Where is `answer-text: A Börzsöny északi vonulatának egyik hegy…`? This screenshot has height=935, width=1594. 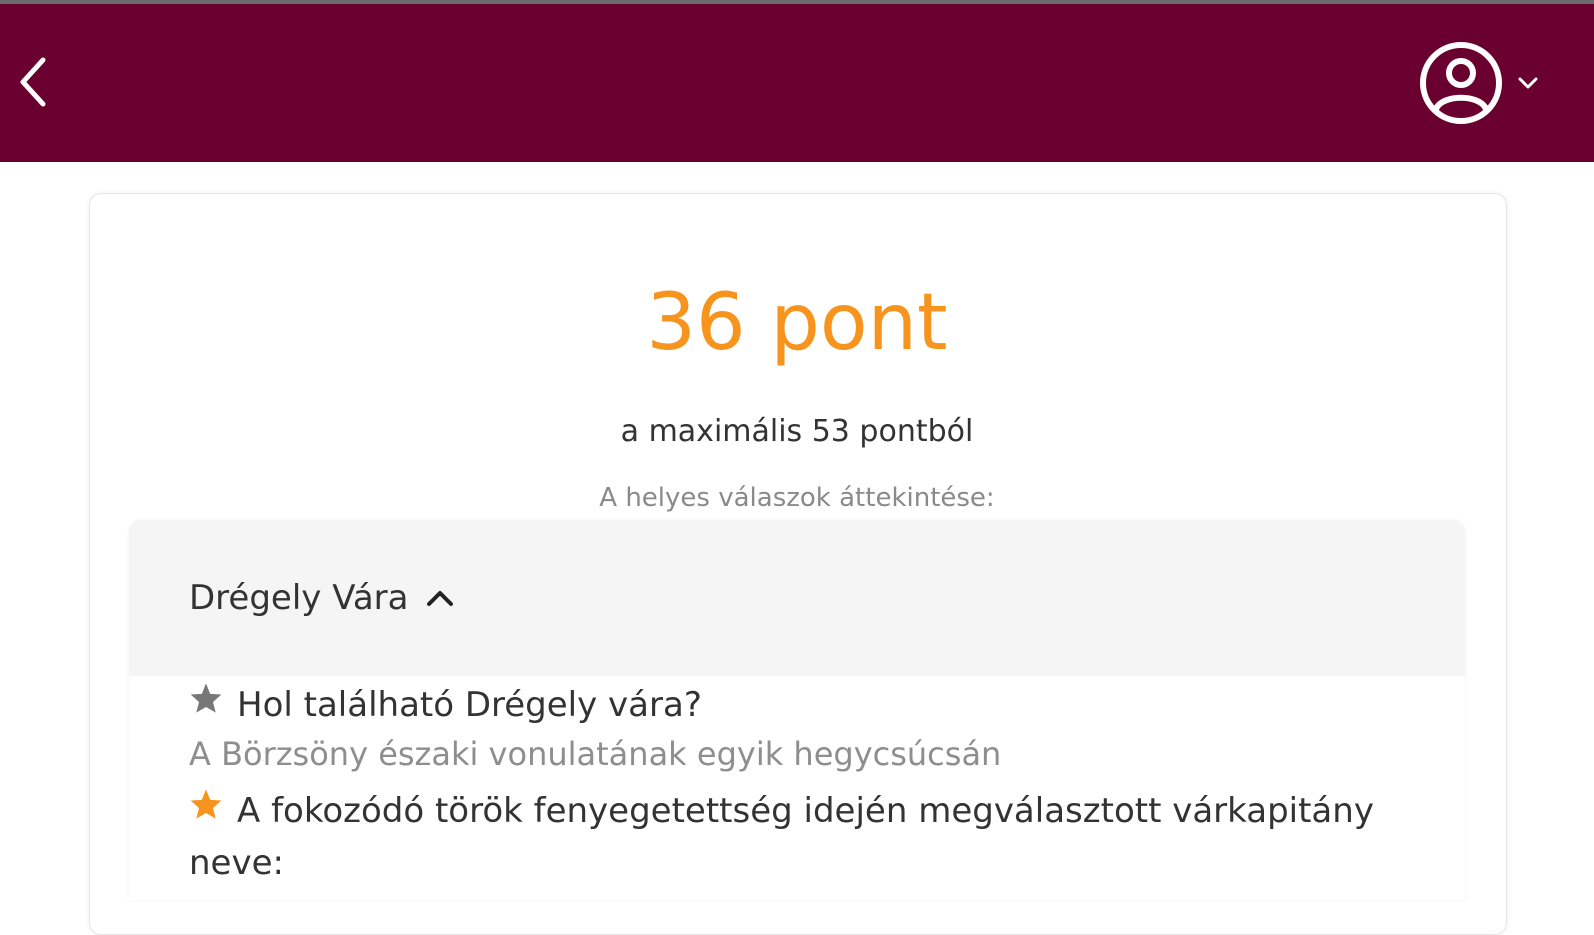 answer-text: A Börzsöny északi vonulatának egyik hegy… is located at coordinates (595, 753).